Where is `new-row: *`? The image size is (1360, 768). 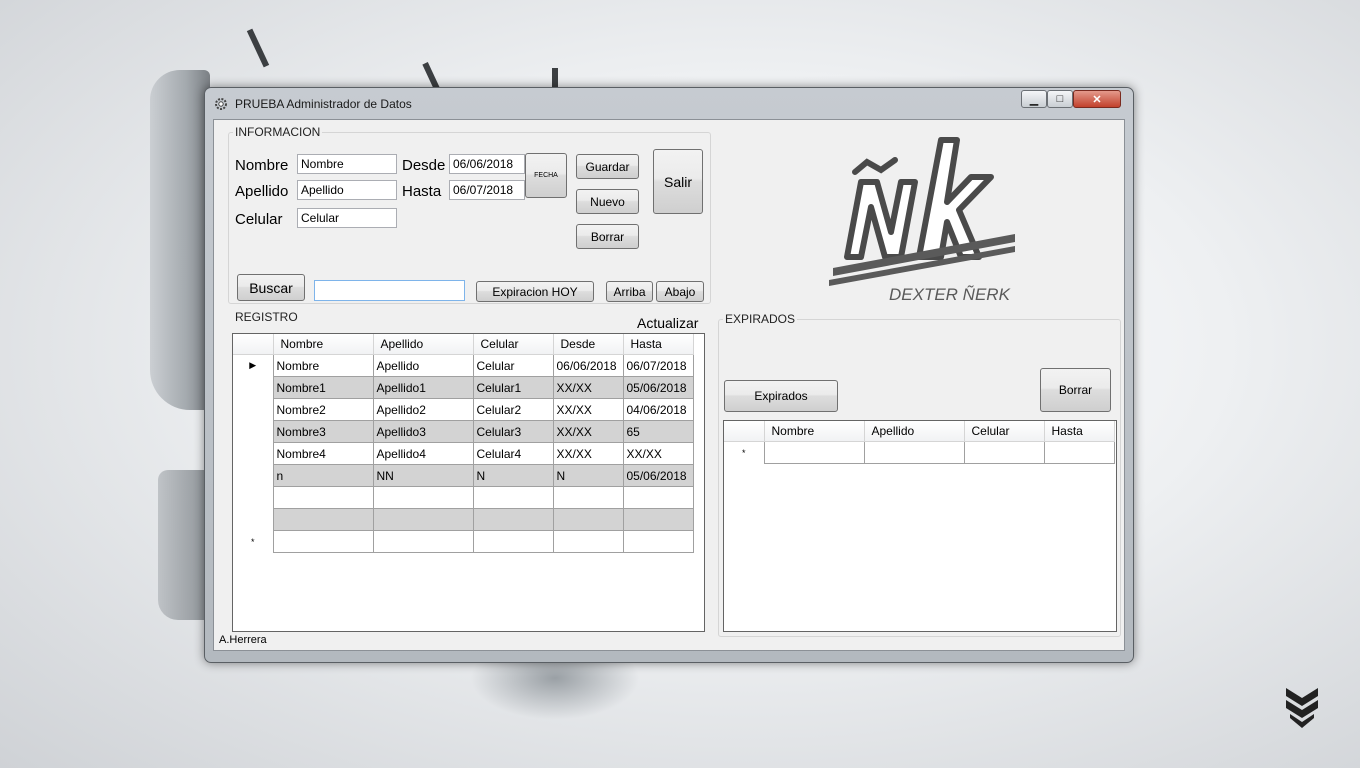
new-row: * is located at coordinates (919, 452).